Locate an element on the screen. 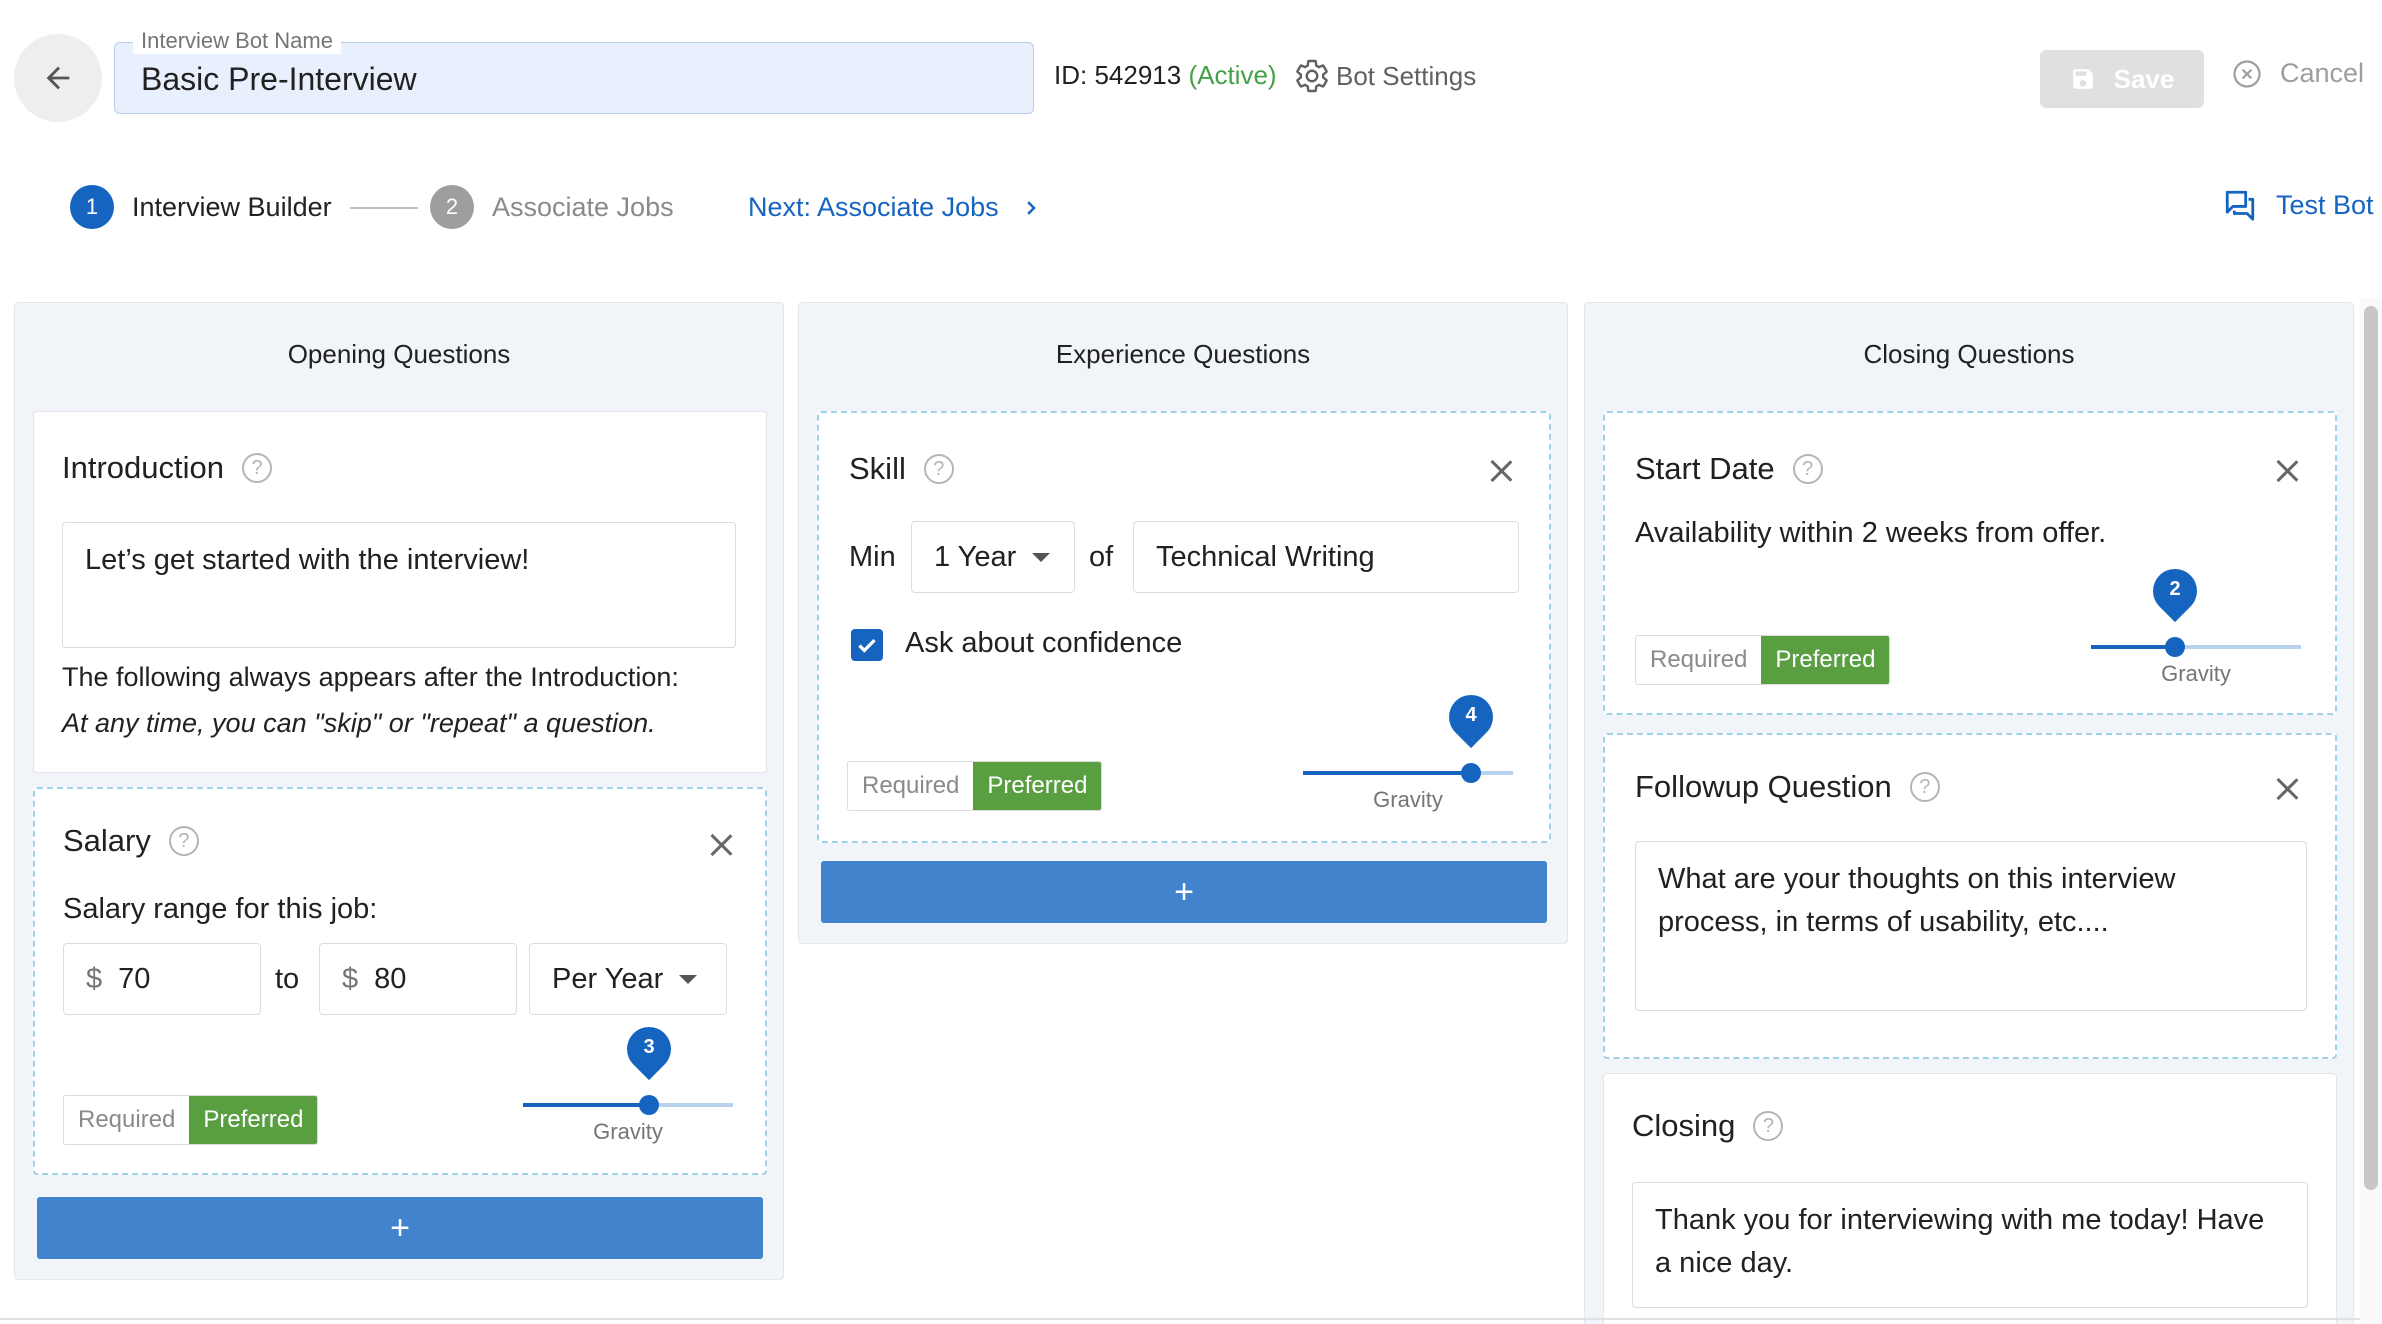 This screenshot has width=2382, height=1324. salary-title: Salary is located at coordinates (107, 840).